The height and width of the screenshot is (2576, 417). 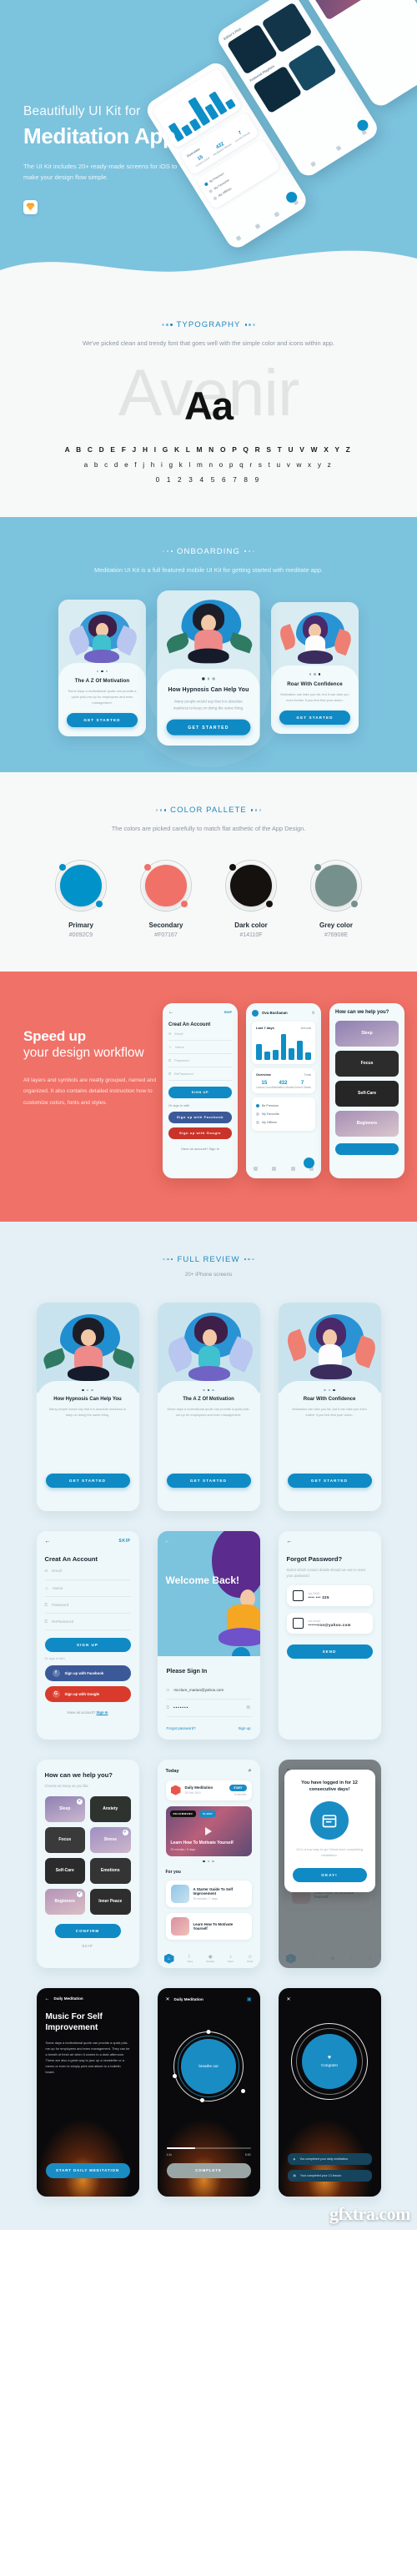 I want to click on google-signup-button: G Sign up with Google, so click(x=87, y=1693).